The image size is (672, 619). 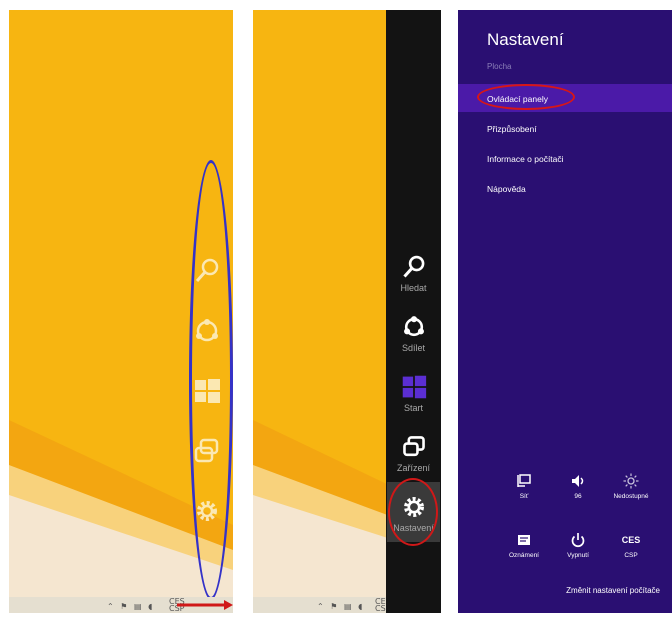 I want to click on charm-label: Sdílet, so click(x=413, y=348).